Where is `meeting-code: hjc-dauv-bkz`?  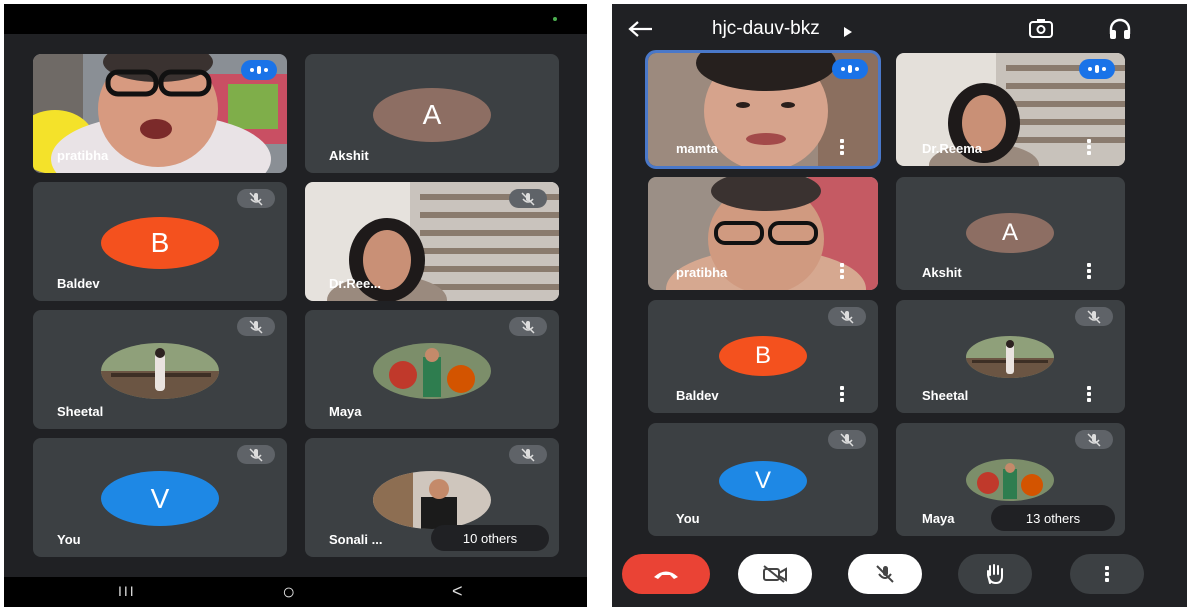 meeting-code: hjc-dauv-bkz is located at coordinates (766, 29).